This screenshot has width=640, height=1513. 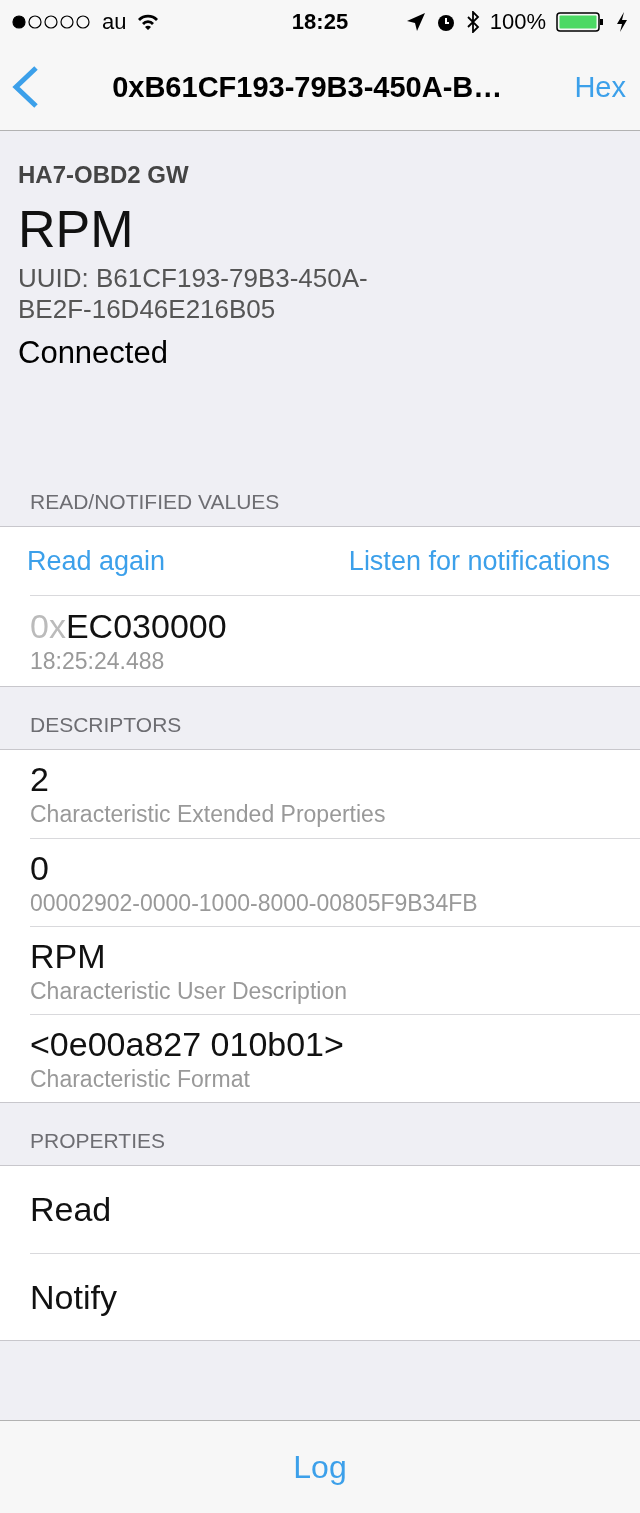 I want to click on back-chevron-icon, so click(x=26, y=87).